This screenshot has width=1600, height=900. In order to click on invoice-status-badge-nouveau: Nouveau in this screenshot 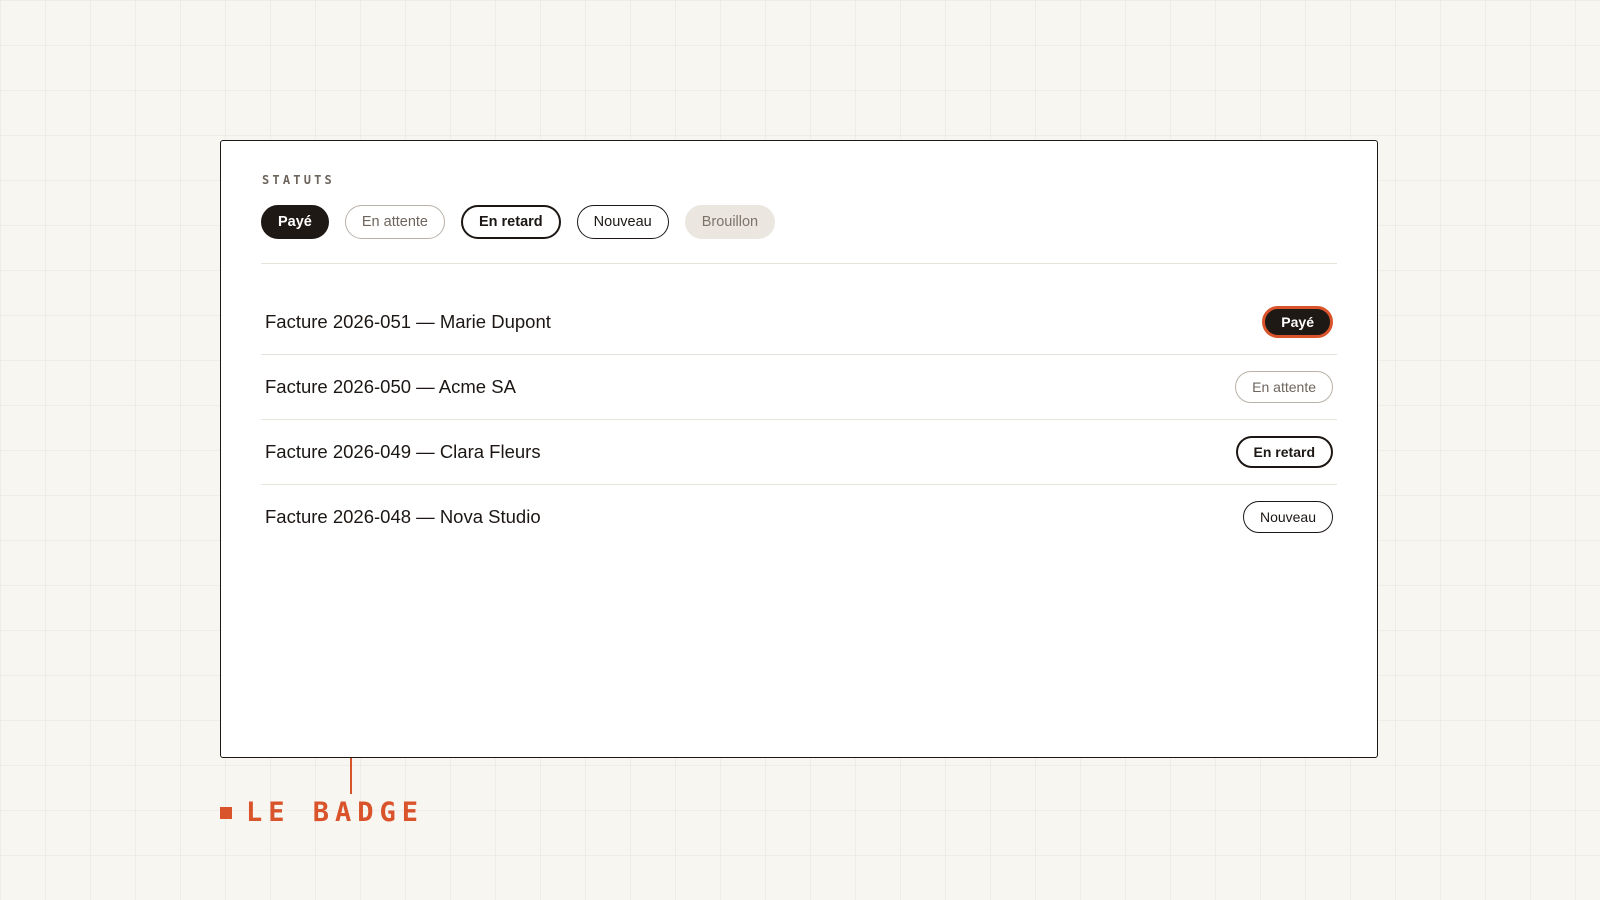, I will do `click(1287, 517)`.